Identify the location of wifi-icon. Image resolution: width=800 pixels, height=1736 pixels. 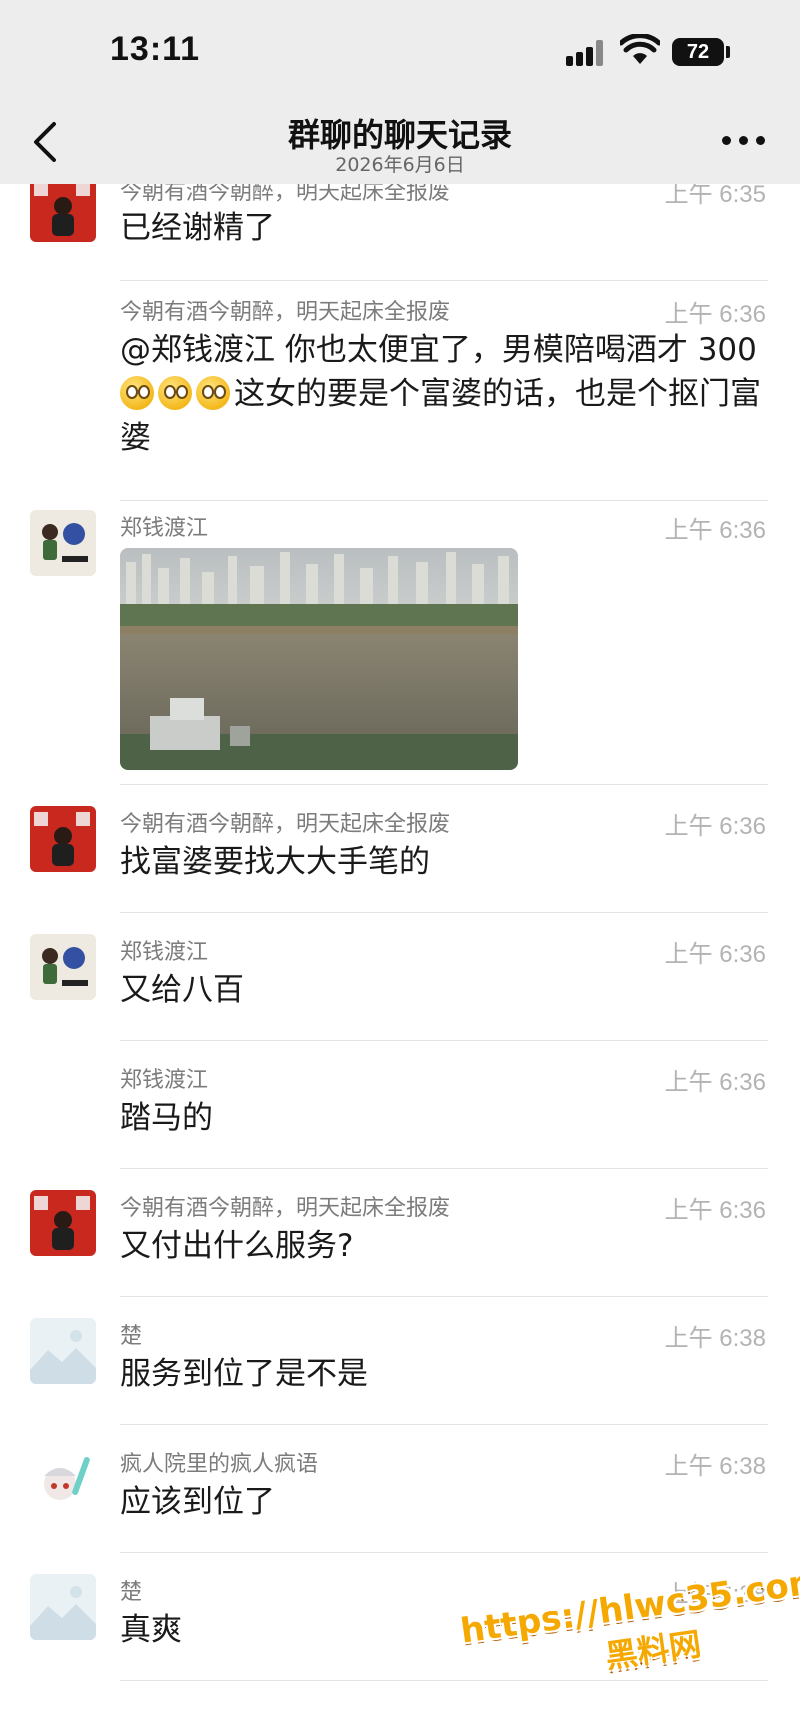
(640, 49).